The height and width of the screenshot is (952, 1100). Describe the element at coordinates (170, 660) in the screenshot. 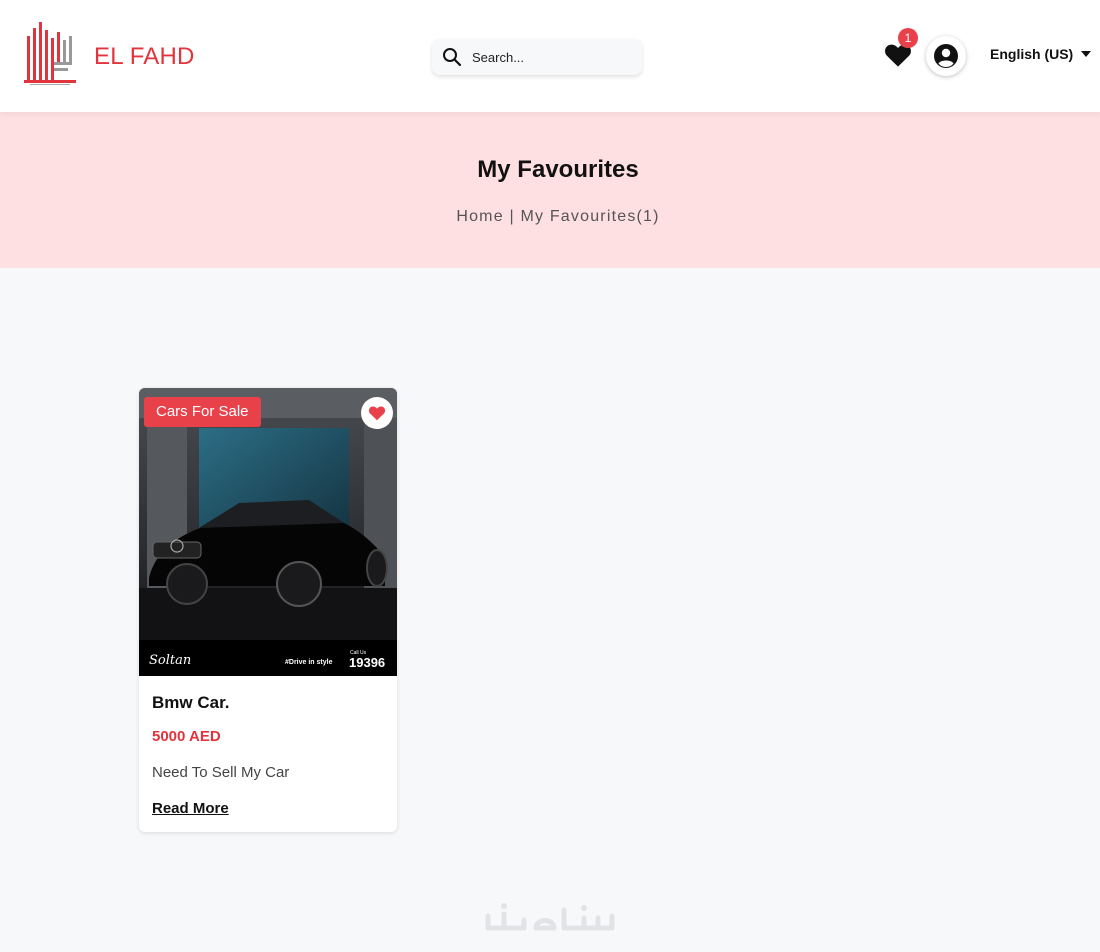

I see `image-brand-text: Soltan` at that location.